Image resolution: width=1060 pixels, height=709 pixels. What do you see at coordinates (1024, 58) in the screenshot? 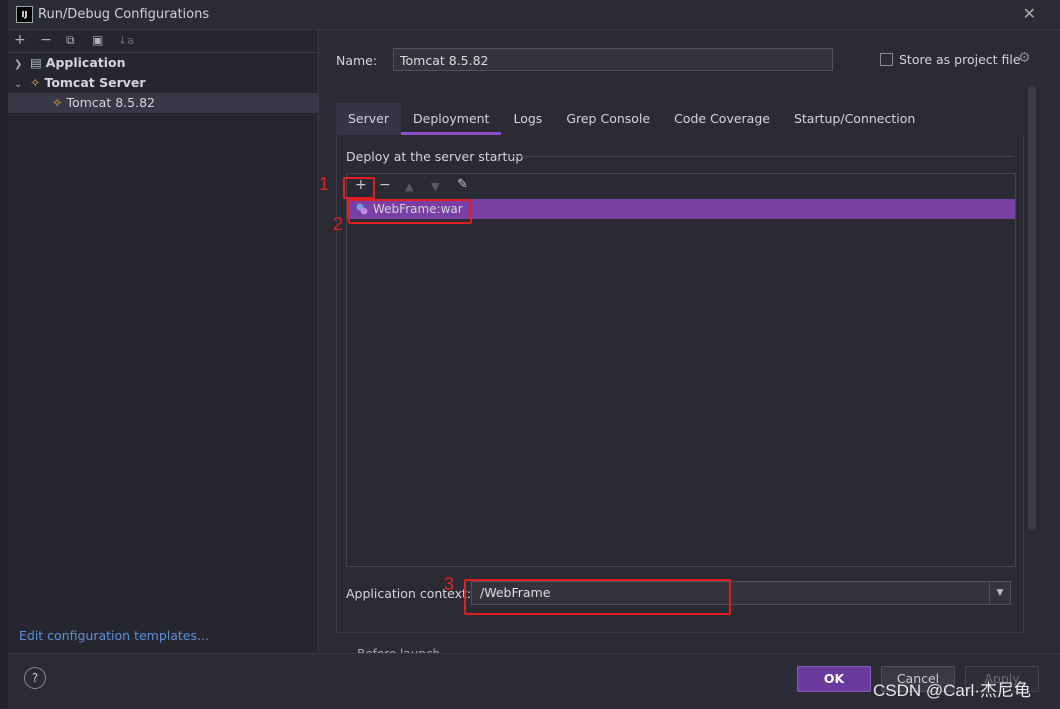
I see `gear-icon: ⚙` at bounding box center [1024, 58].